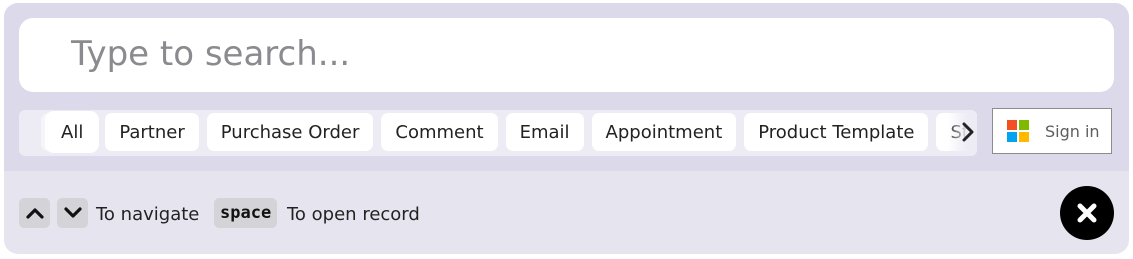 The image size is (1133, 259). I want to click on up-key, so click(34, 213).